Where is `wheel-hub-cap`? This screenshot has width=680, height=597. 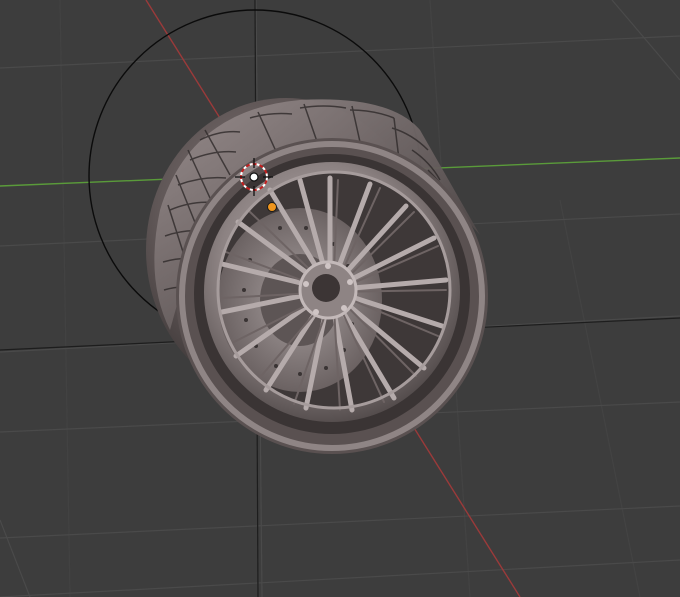
wheel-hub-cap is located at coordinates (326, 288).